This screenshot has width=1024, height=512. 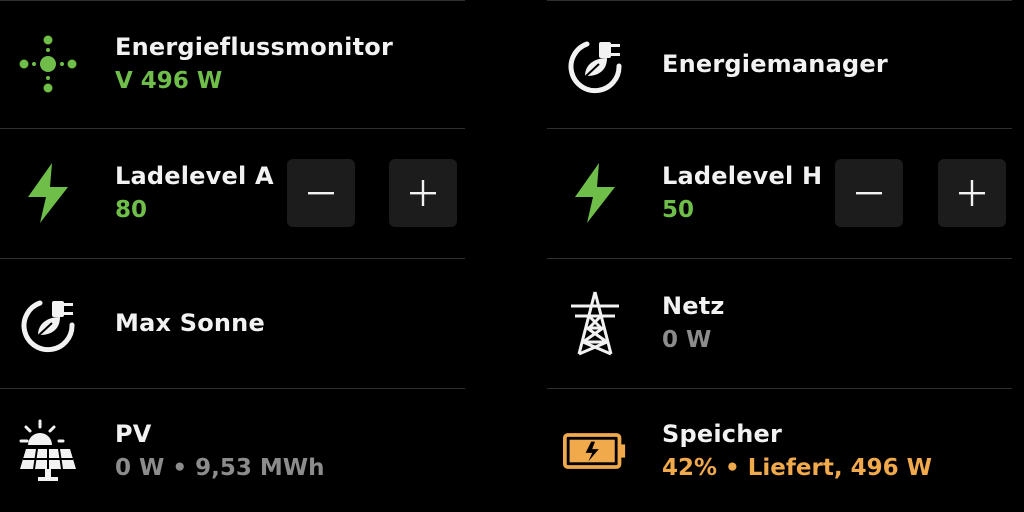 I want to click on tile-text: Energiemanager, so click(x=775, y=64).